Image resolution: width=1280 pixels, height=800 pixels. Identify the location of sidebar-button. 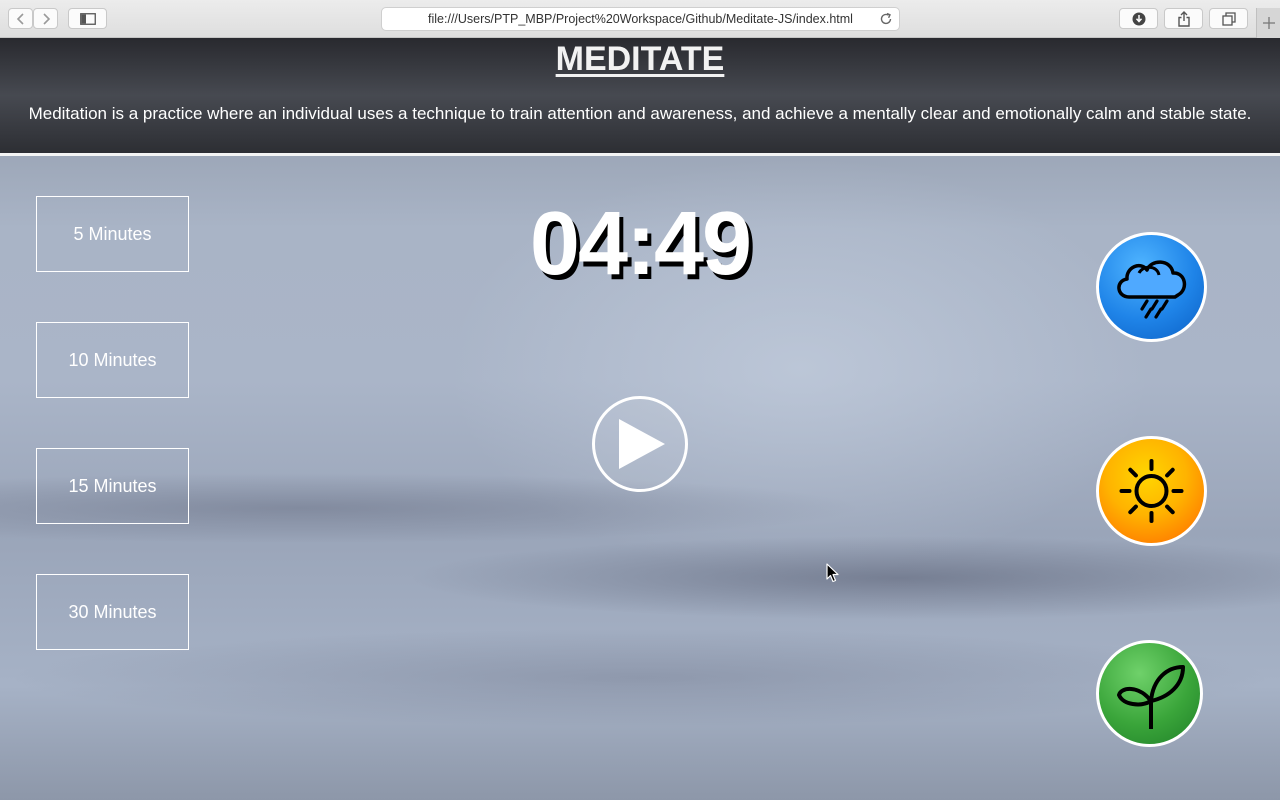
(87, 18).